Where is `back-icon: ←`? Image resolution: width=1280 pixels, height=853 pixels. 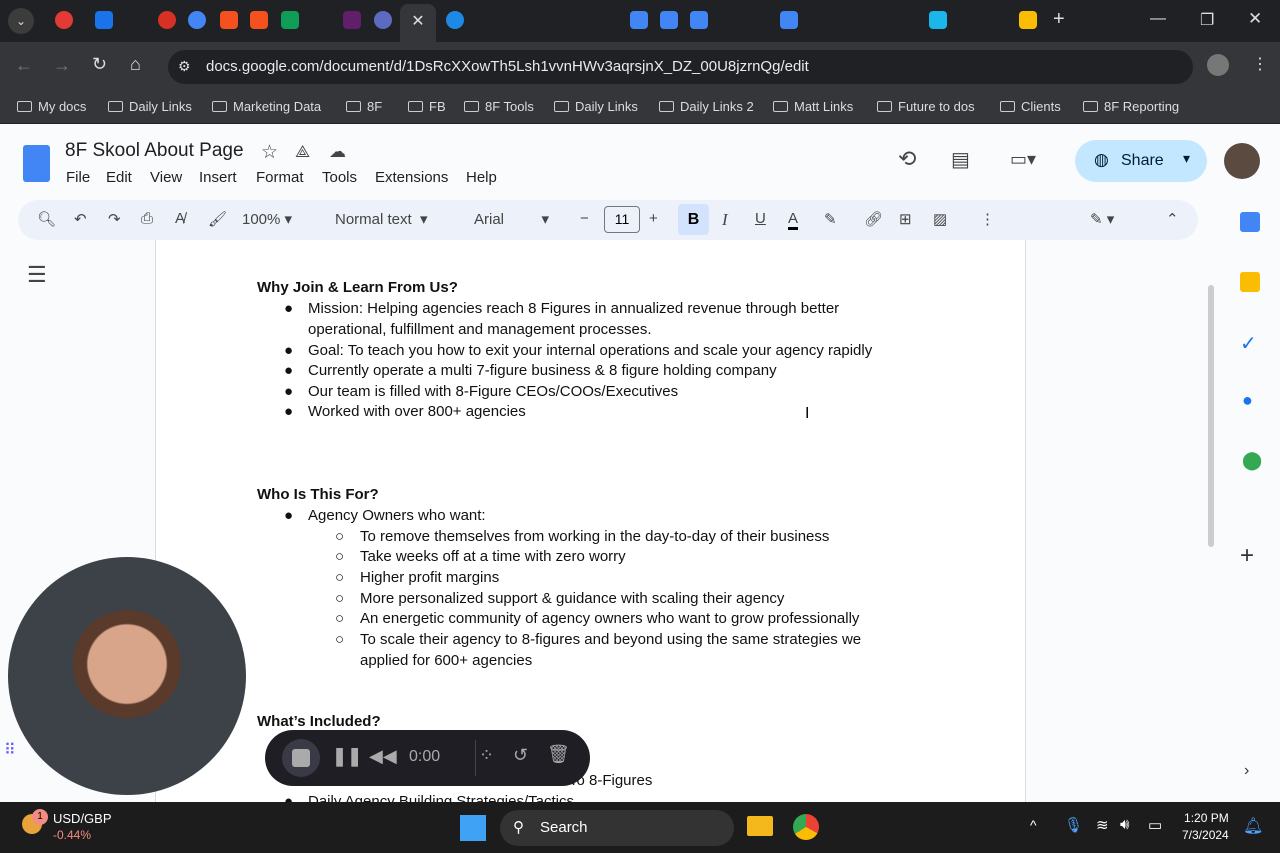 back-icon: ← is located at coordinates (24, 65).